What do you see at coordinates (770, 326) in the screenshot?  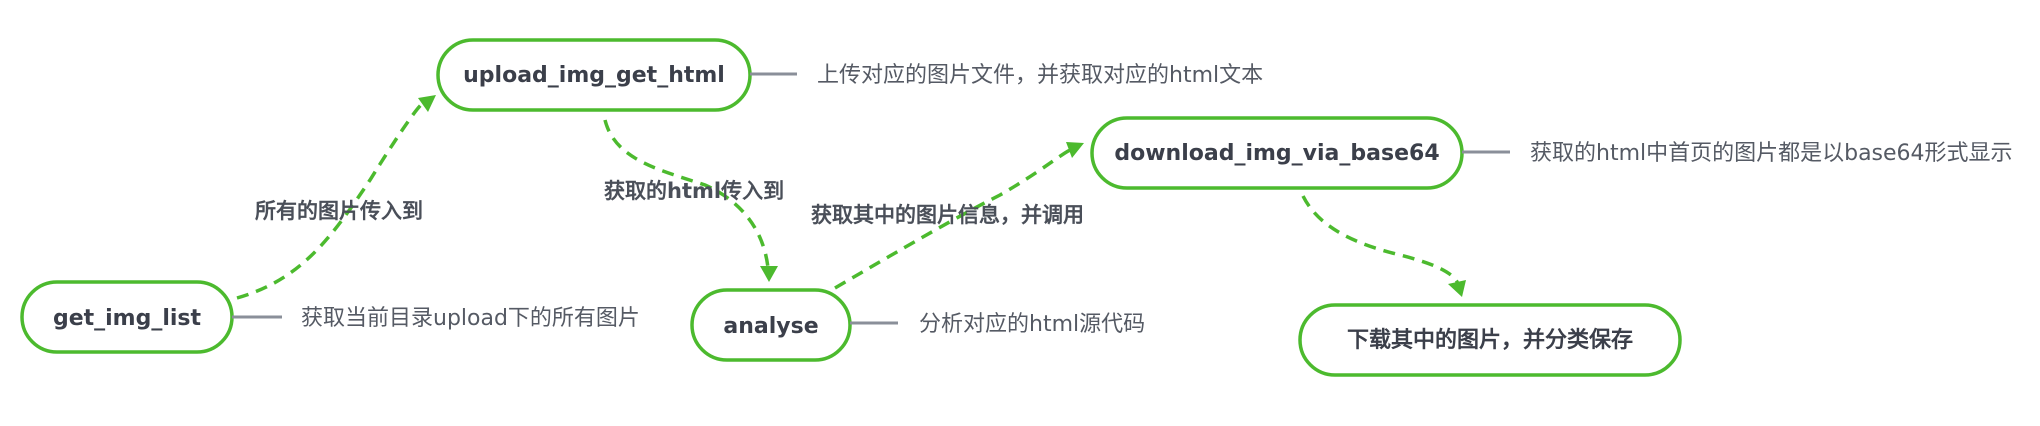 I see `node-label: analyse` at bounding box center [770, 326].